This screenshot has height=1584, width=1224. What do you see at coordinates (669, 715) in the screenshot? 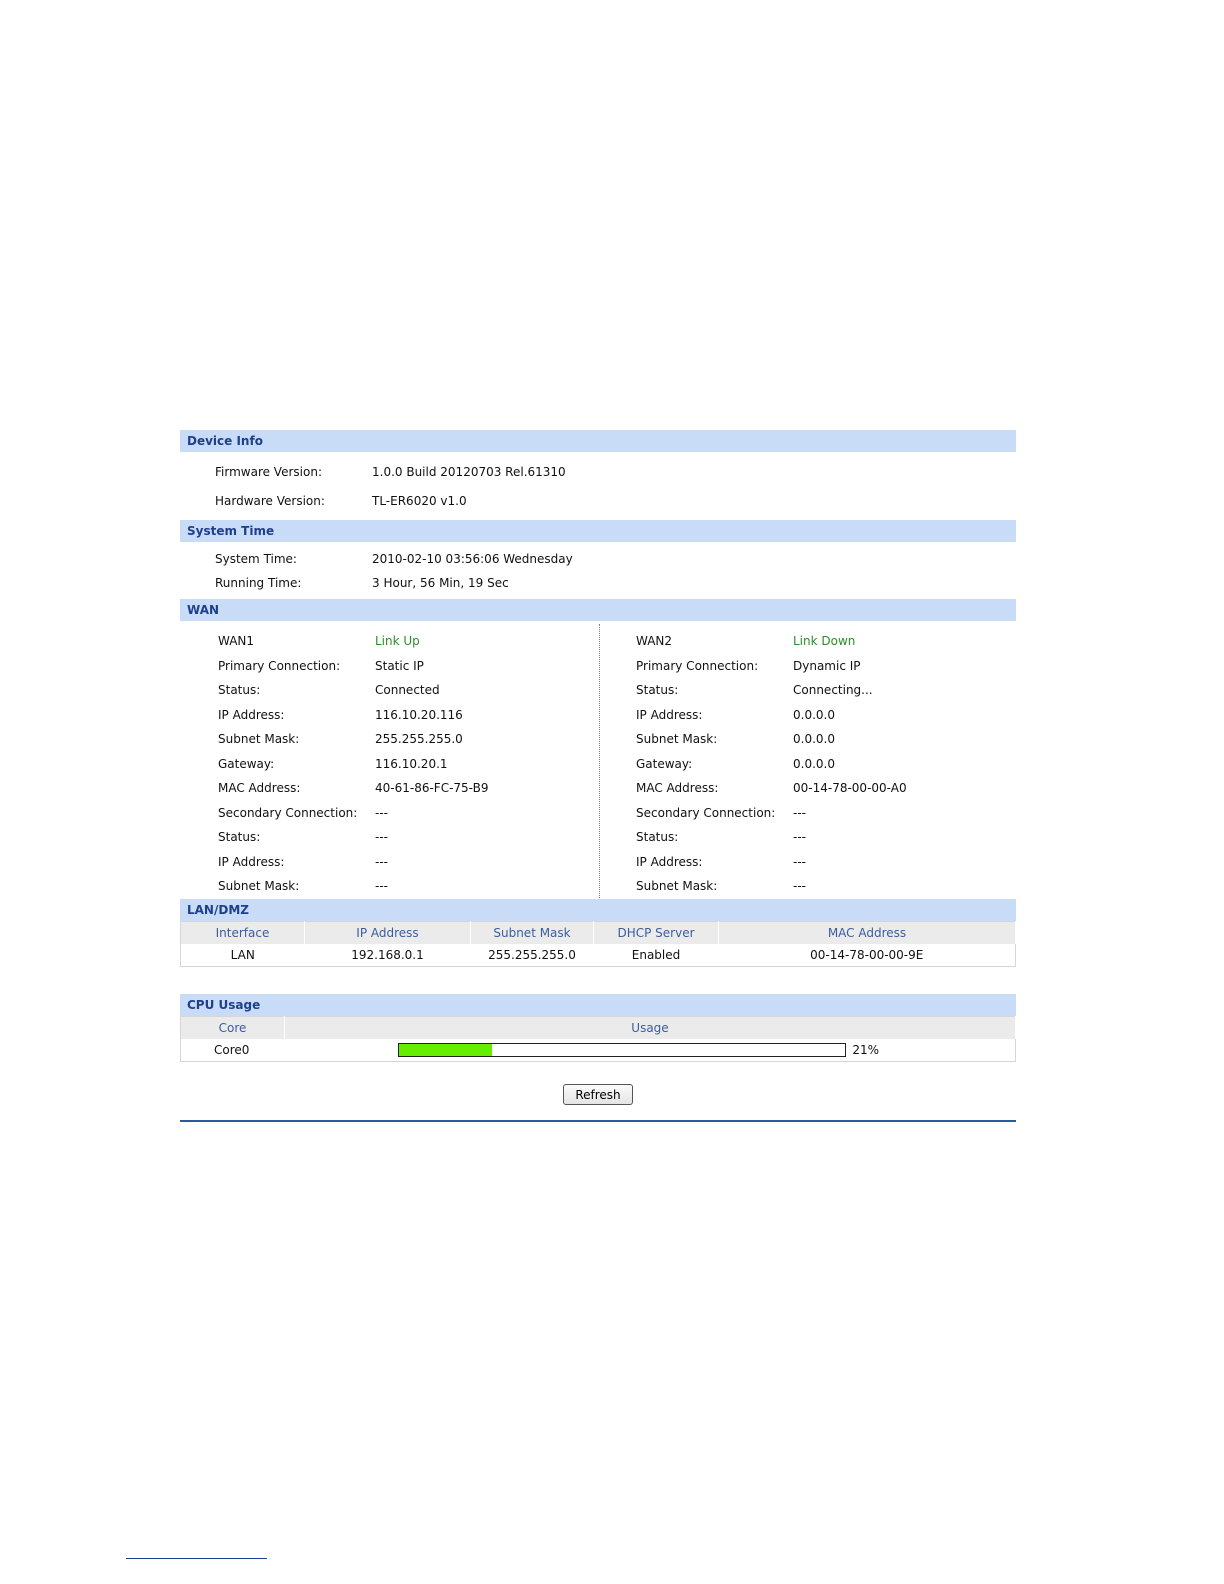
I see `wan2-ip-label: IP Address:` at bounding box center [669, 715].